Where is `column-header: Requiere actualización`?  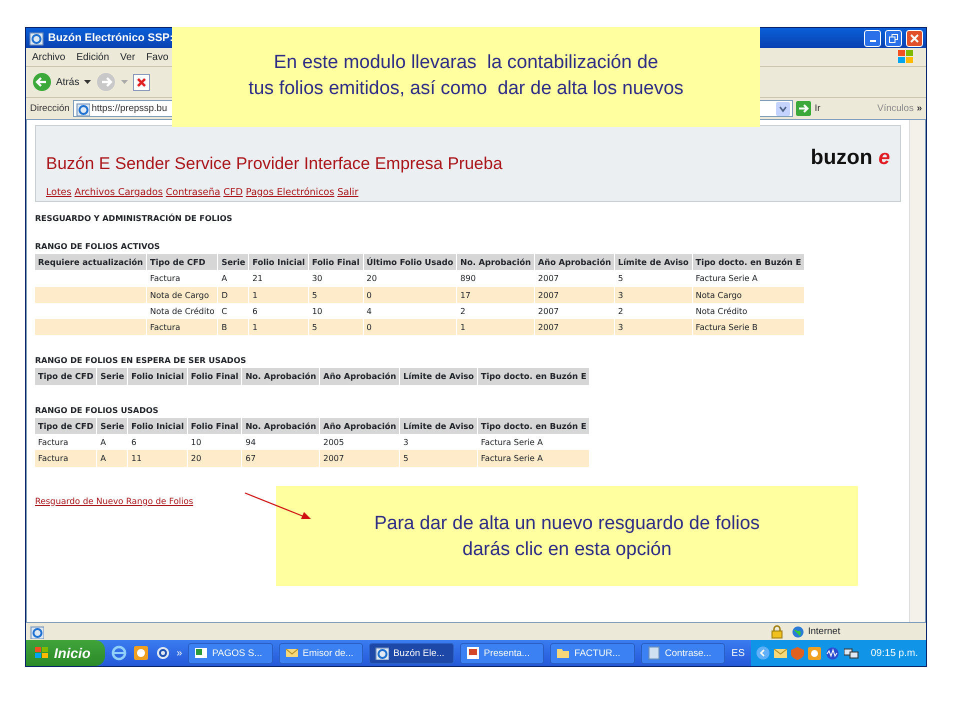
column-header: Requiere actualización is located at coordinates (90, 262).